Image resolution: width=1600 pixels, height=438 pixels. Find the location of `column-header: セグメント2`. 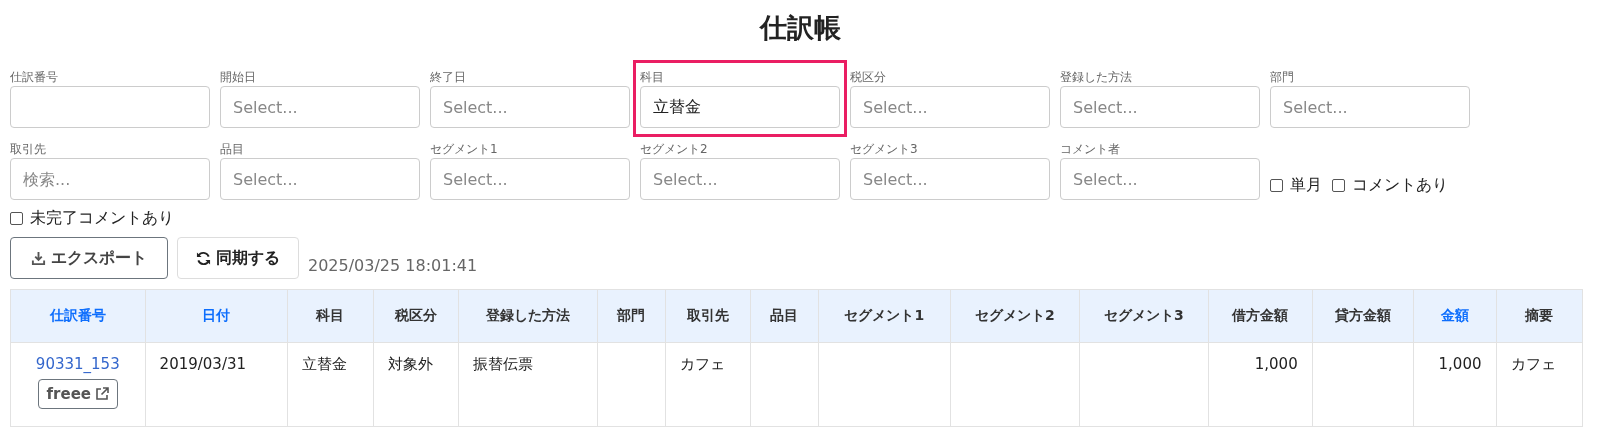

column-header: セグメント2 is located at coordinates (1015, 316).